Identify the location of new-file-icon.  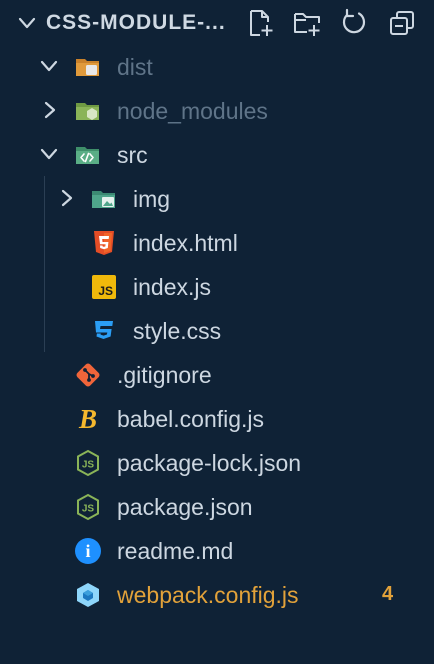
(261, 23).